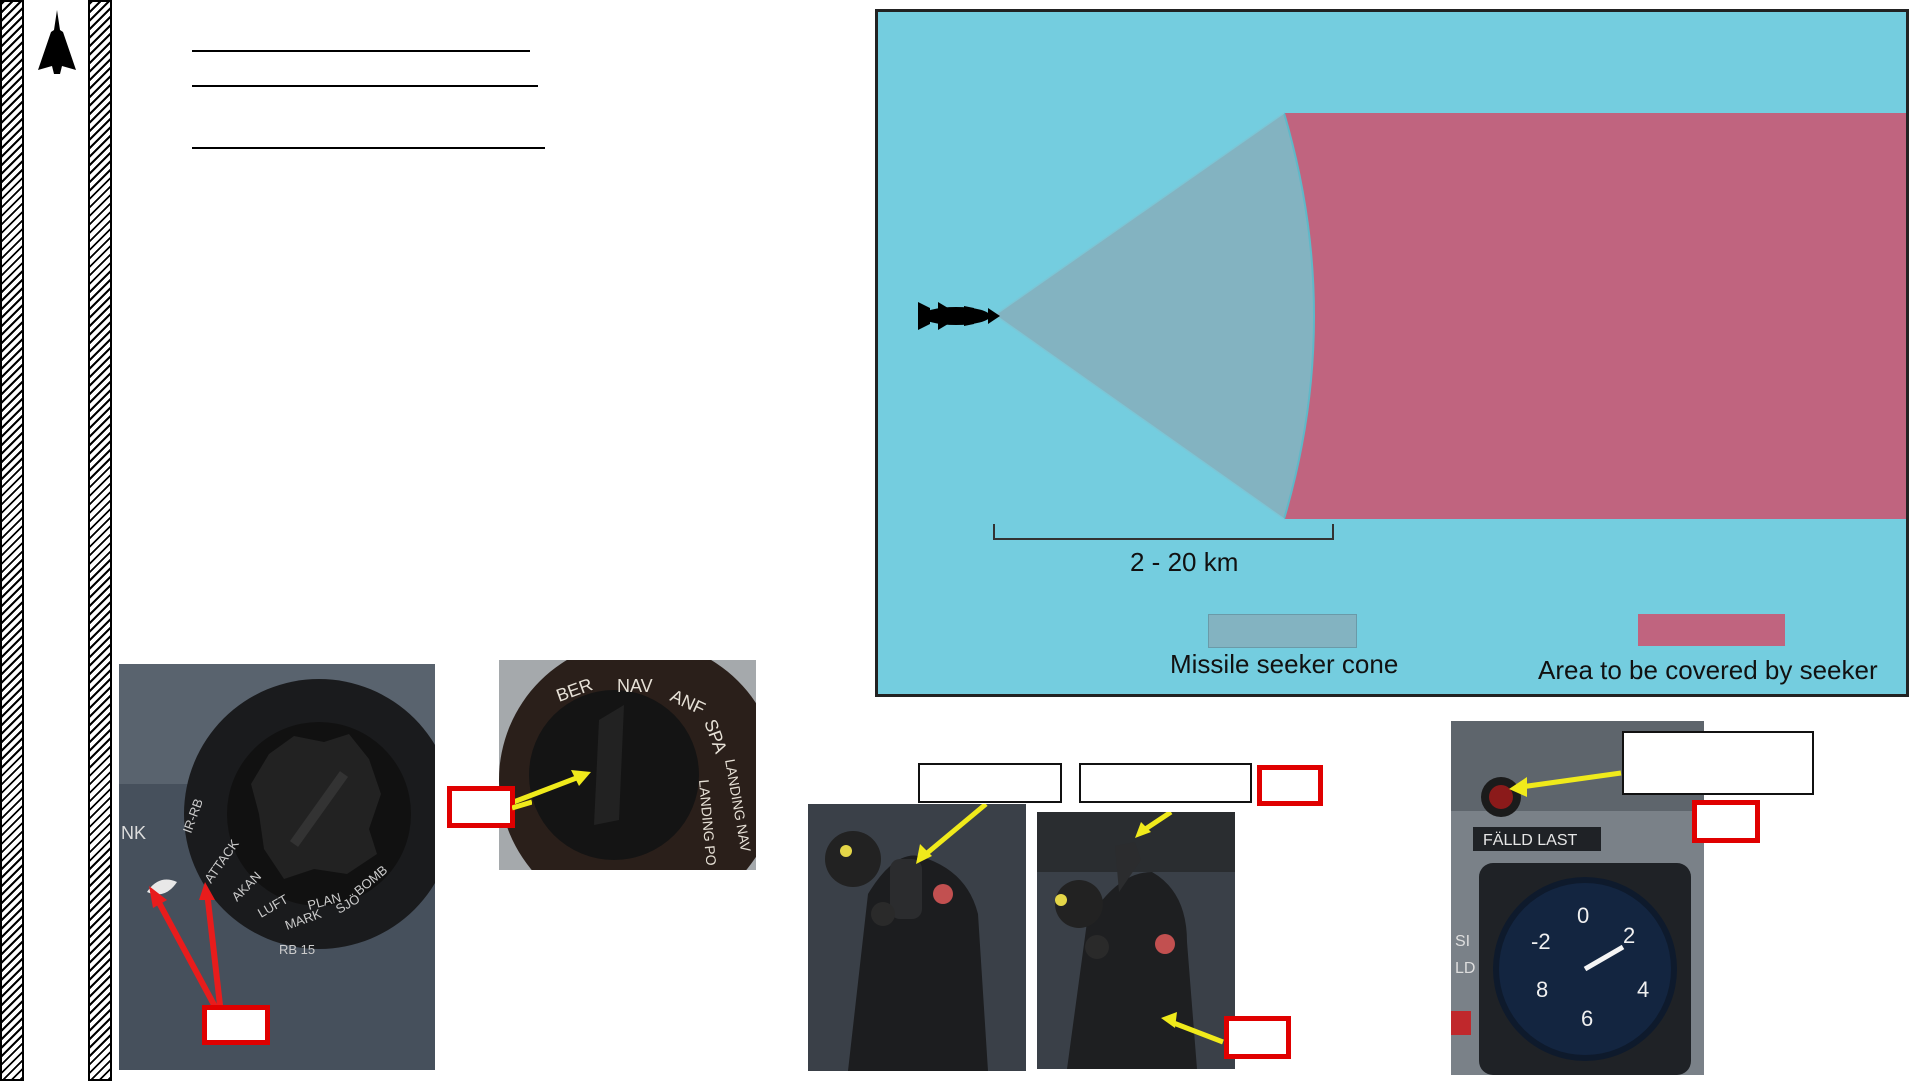  I want to click on range-bracket, so click(1163, 532).